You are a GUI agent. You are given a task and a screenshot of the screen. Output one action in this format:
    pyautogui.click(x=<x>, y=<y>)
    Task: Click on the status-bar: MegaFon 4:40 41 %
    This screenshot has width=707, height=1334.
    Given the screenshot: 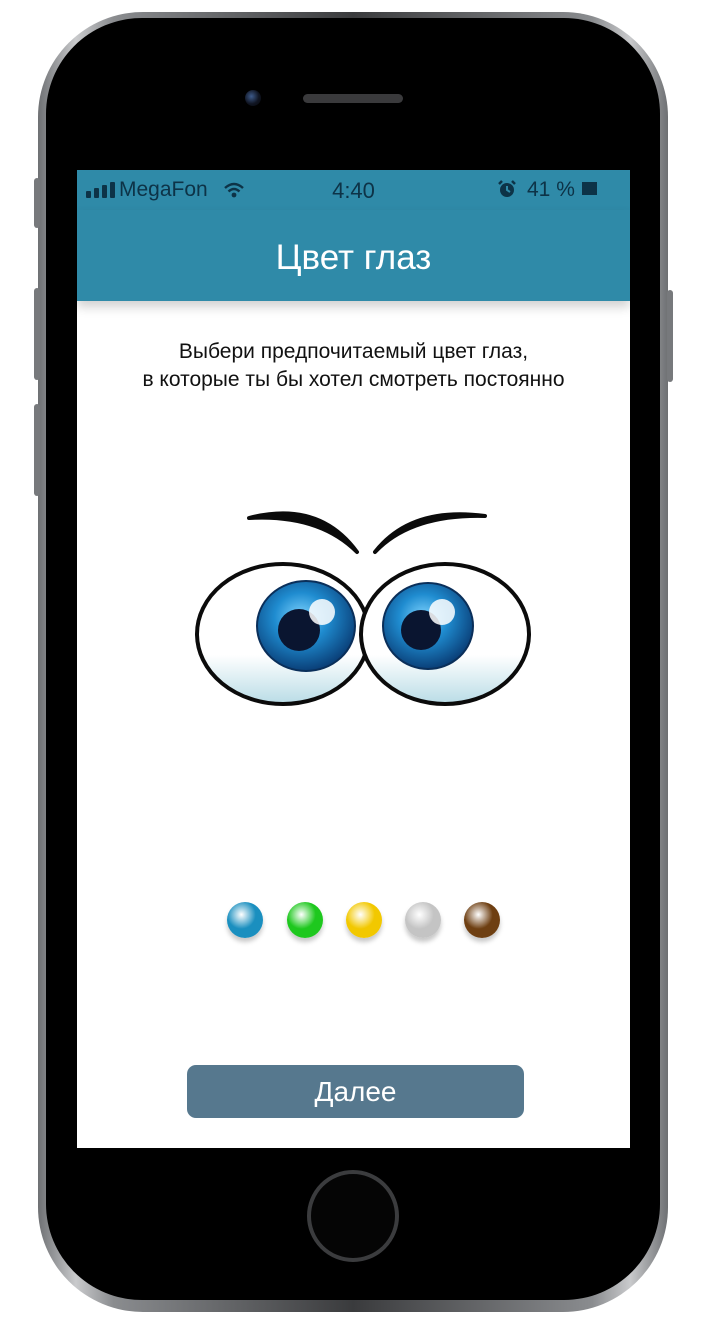 What is the action you would take?
    pyautogui.click(x=353, y=190)
    